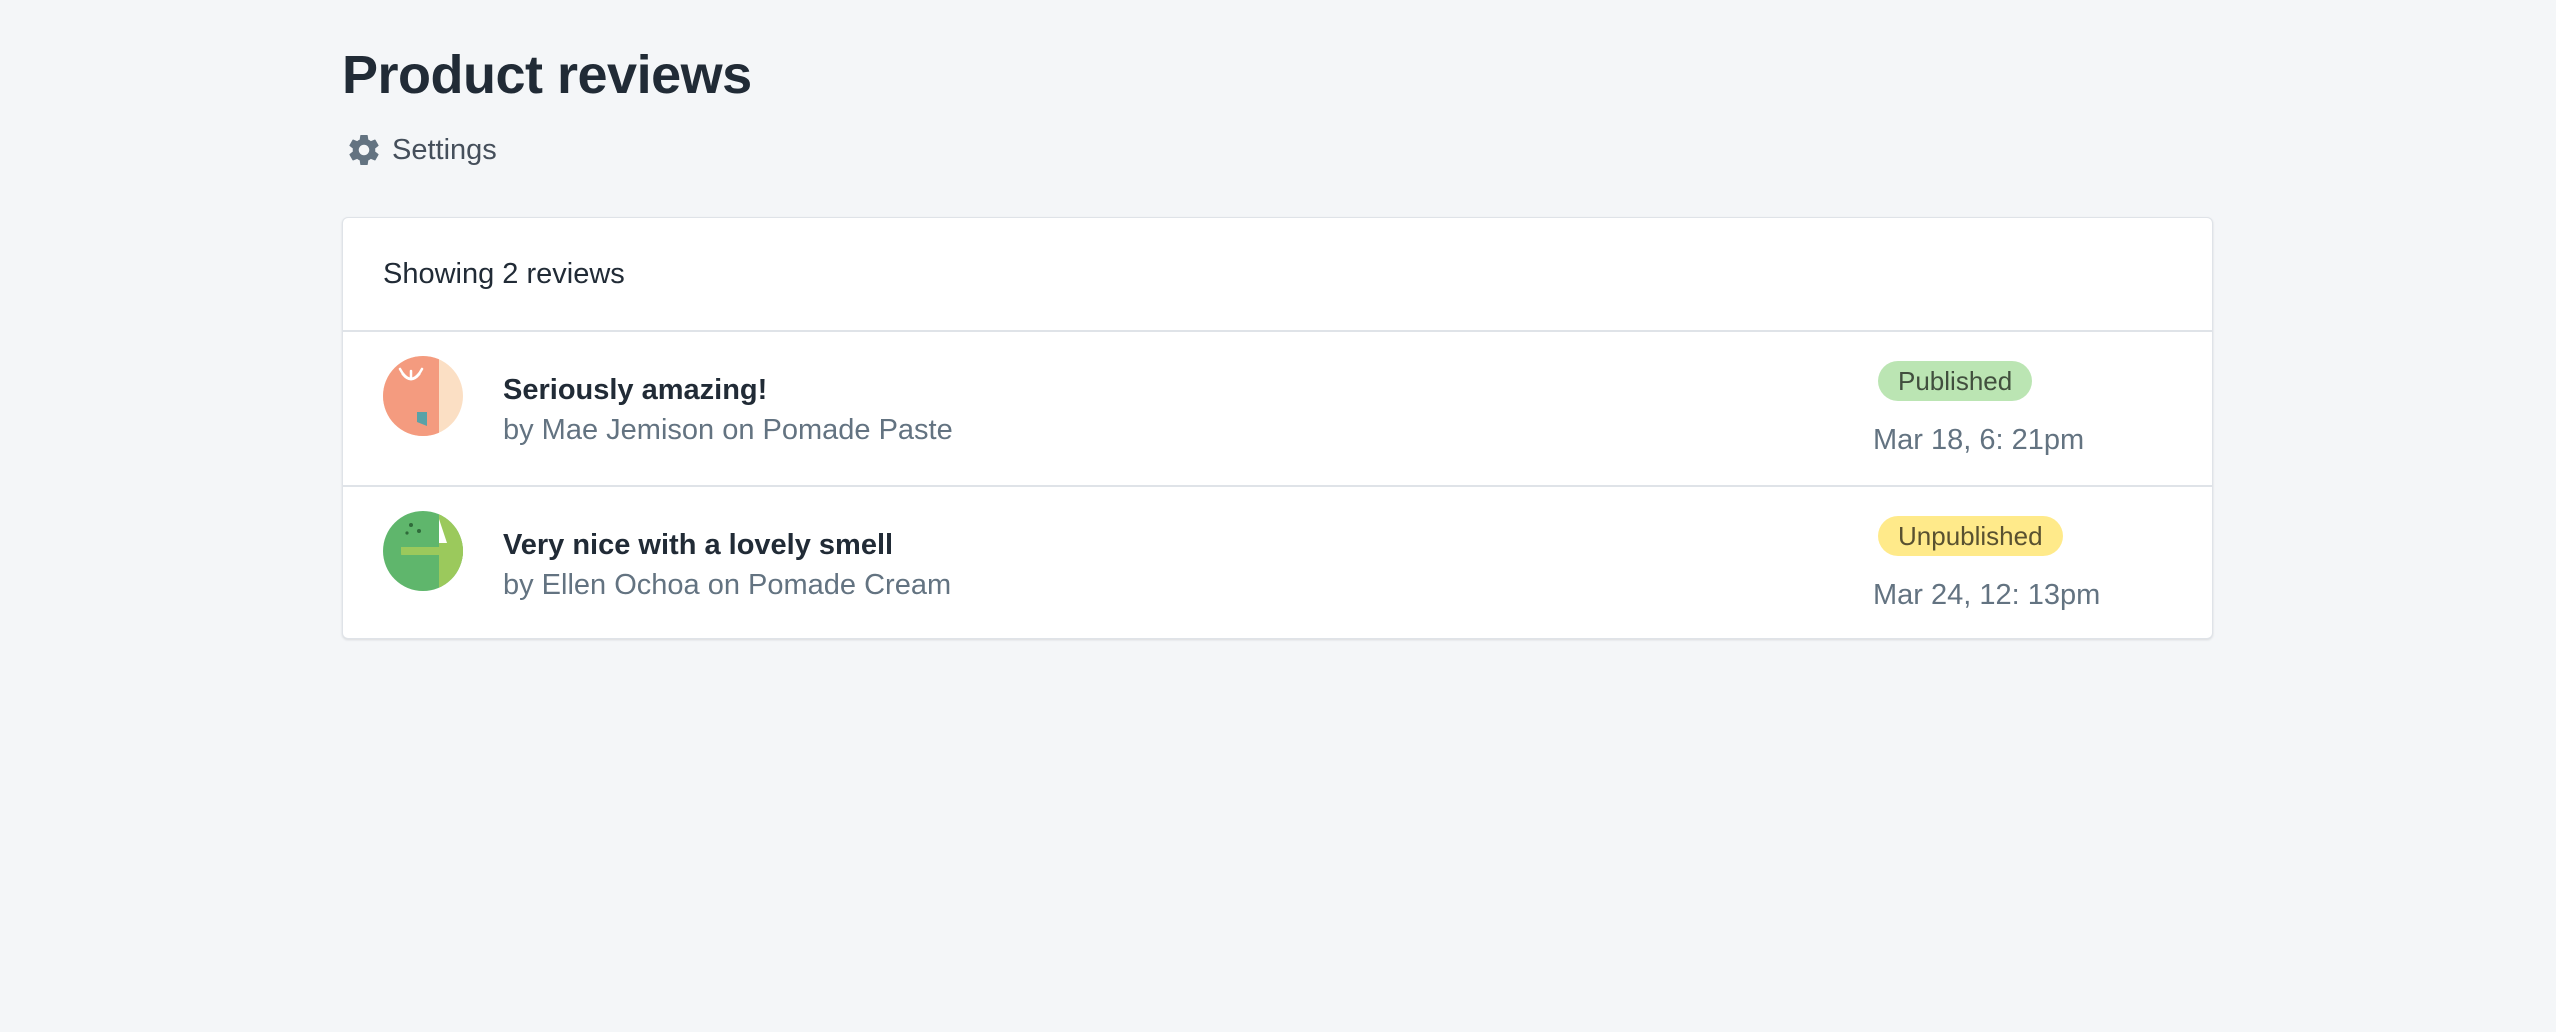 The height and width of the screenshot is (1032, 2556). What do you see at coordinates (1987, 595) in the screenshot?
I see `review-date: Mar 24, 12: 13pm` at bounding box center [1987, 595].